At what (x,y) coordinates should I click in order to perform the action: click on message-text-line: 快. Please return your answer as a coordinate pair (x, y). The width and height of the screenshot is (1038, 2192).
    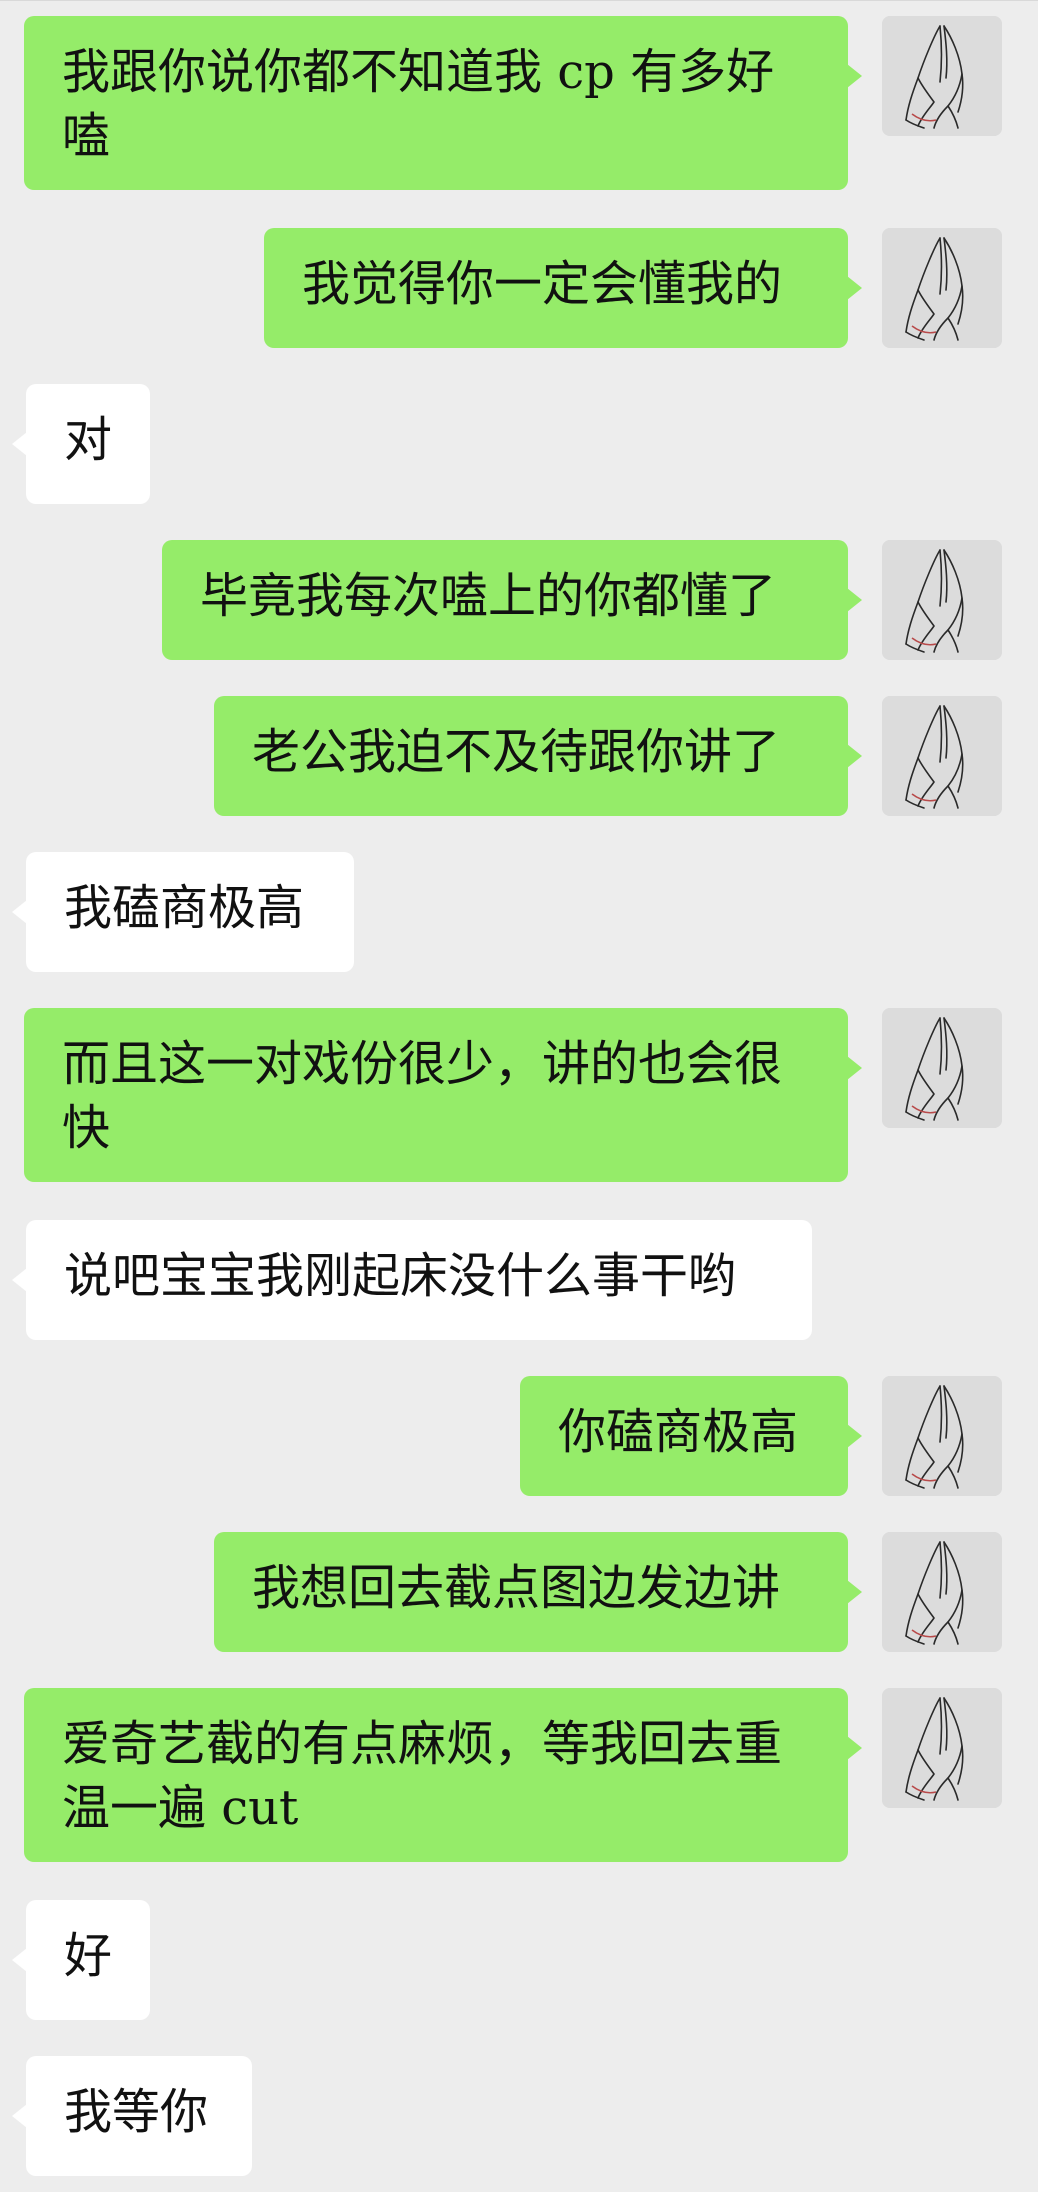
    Looking at the image, I should click on (86, 1128).